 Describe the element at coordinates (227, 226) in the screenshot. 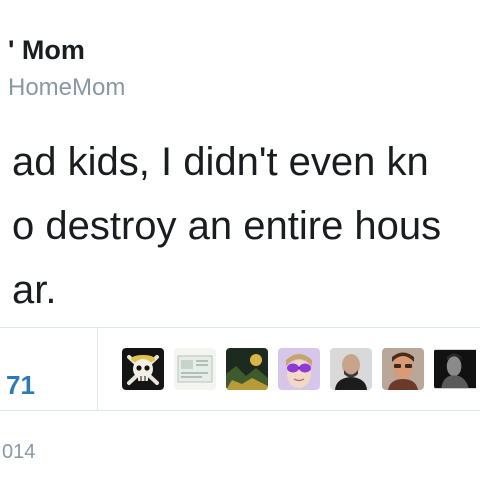

I see `tweet-text-line: o destroy an entire hous` at that location.